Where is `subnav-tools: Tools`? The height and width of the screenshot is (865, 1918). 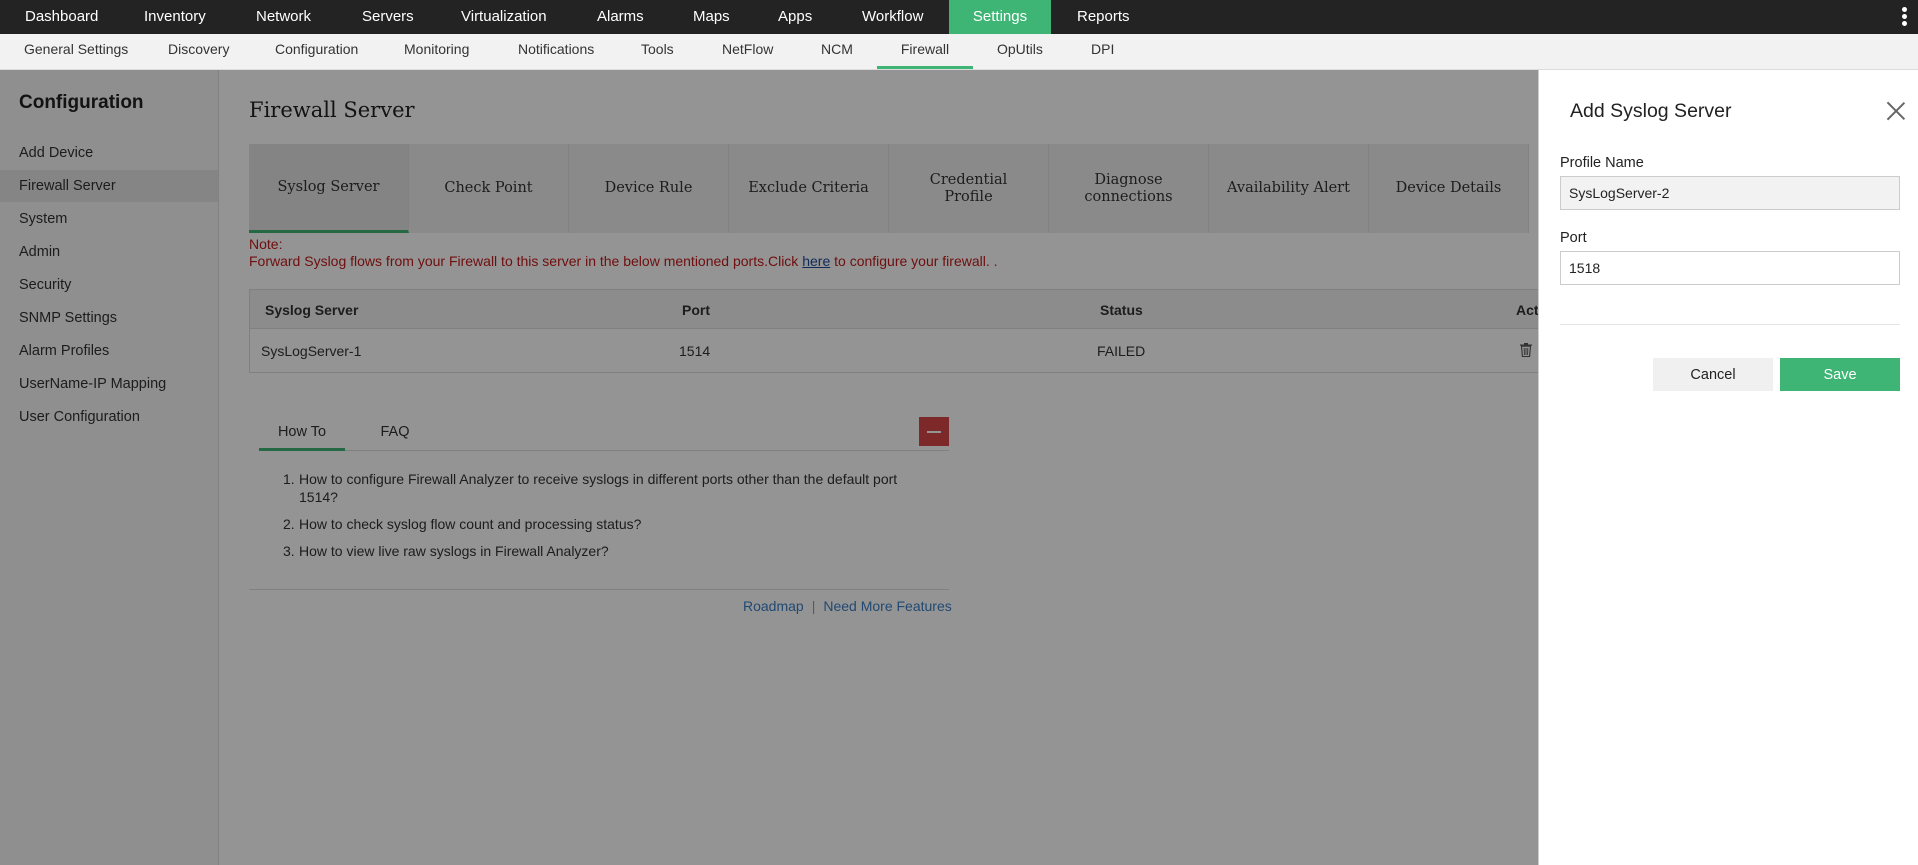
subnav-tools: Tools is located at coordinates (657, 51).